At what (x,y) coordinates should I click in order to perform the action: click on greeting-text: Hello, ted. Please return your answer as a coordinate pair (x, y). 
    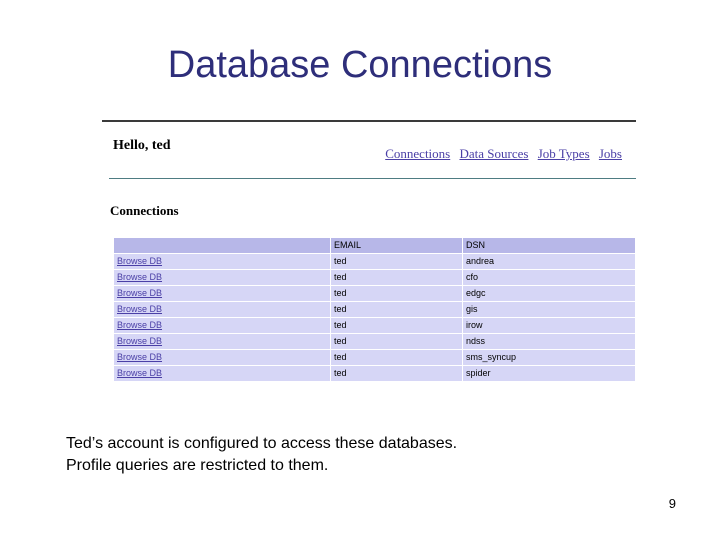
    Looking at the image, I should click on (142, 145).